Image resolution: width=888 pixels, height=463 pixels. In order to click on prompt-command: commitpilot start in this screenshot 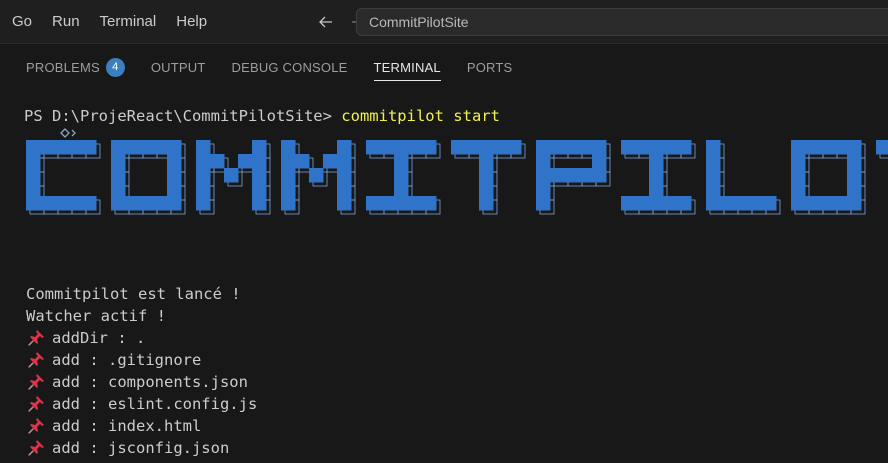, I will do `click(420, 116)`.